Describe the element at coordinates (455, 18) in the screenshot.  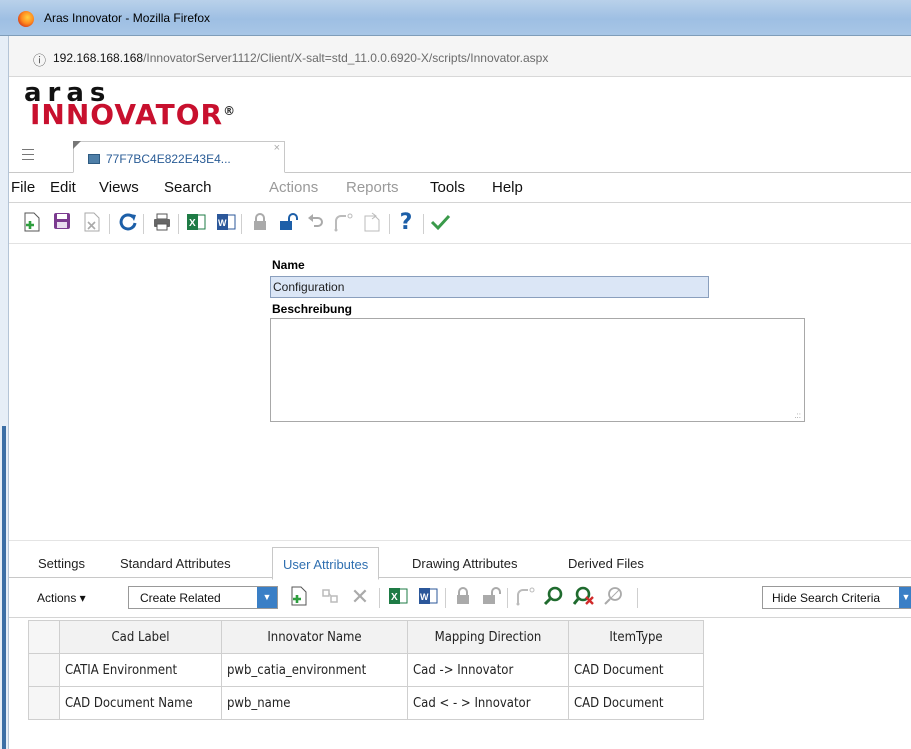
I see `window-titlebar: Aras Innovator - Mozilla Firefox` at that location.